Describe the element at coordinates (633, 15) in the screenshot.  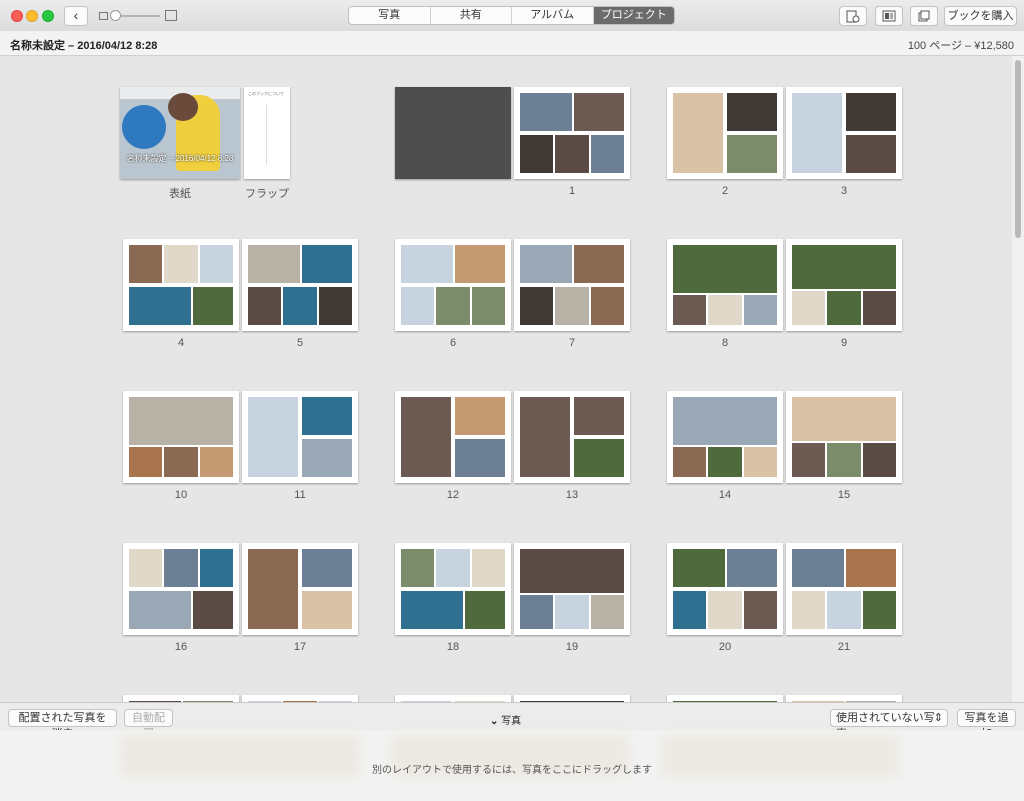
I see `tab-projects: プロジェクト` at that location.